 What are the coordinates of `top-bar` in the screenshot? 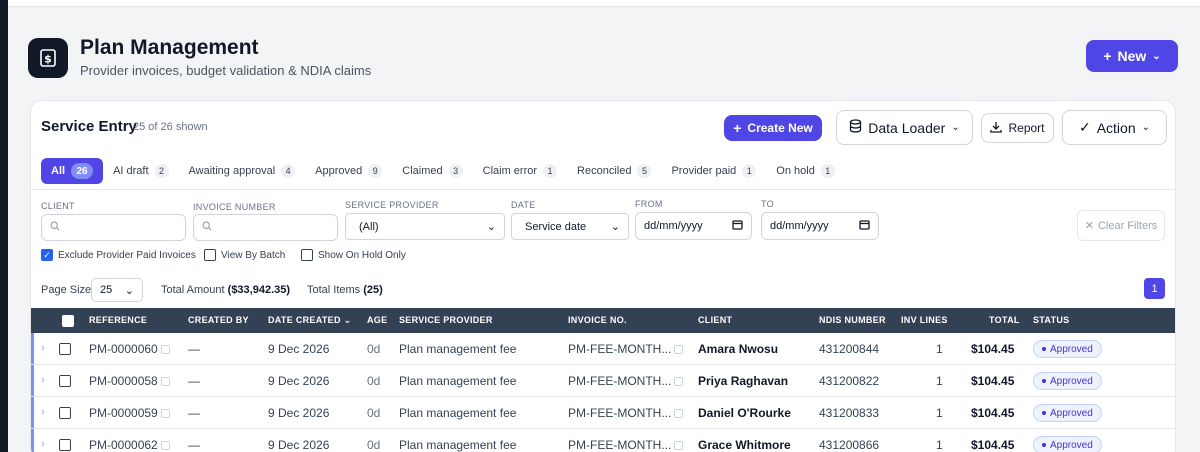 It's located at (604, 3).